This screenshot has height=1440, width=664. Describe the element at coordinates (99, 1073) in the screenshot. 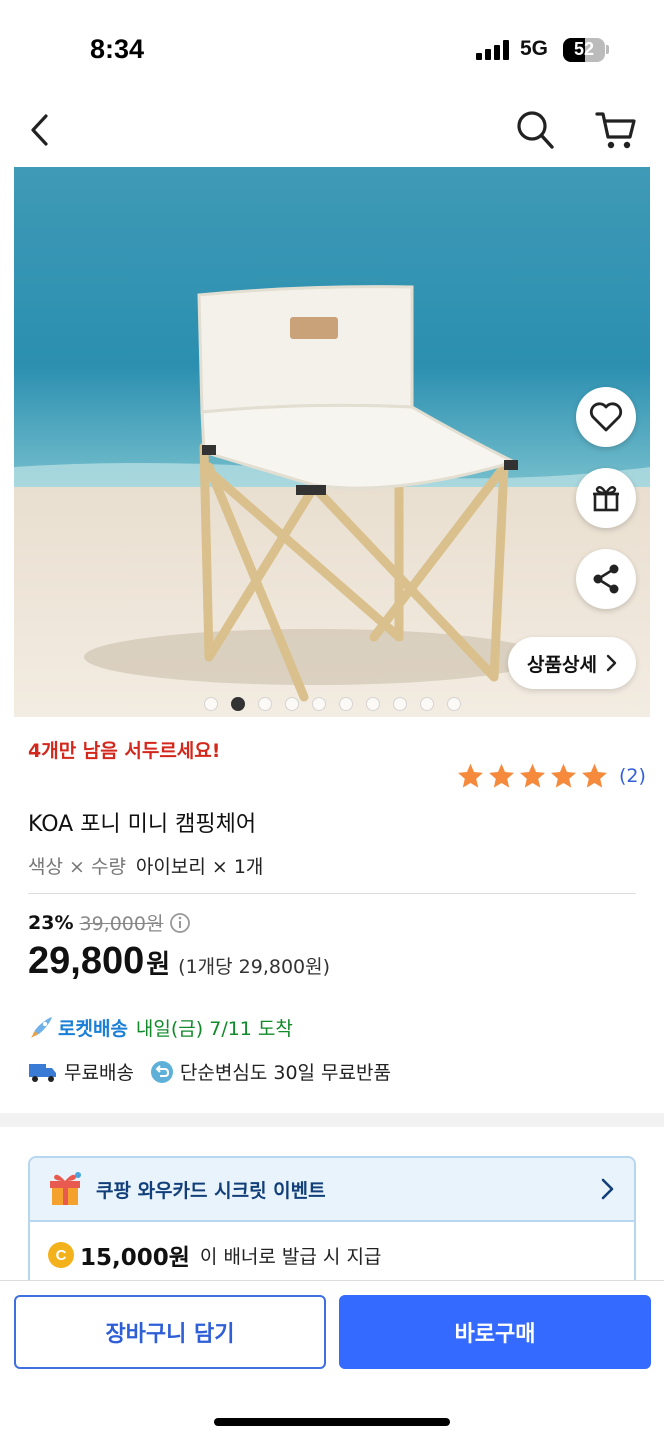

I see `free-shipping: 무료배송` at that location.